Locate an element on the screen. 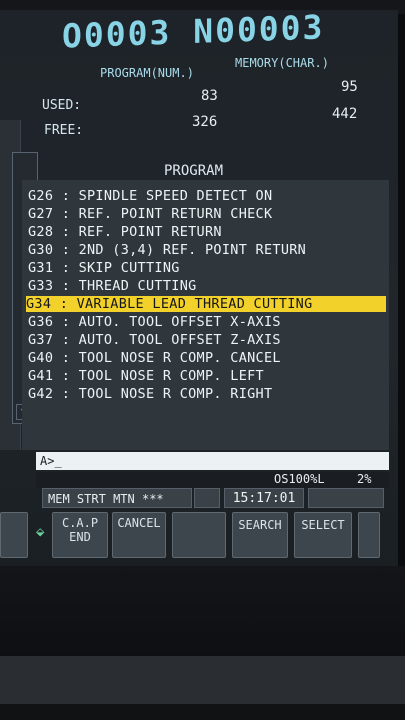  machine-panel-edge is located at coordinates (202, 680).